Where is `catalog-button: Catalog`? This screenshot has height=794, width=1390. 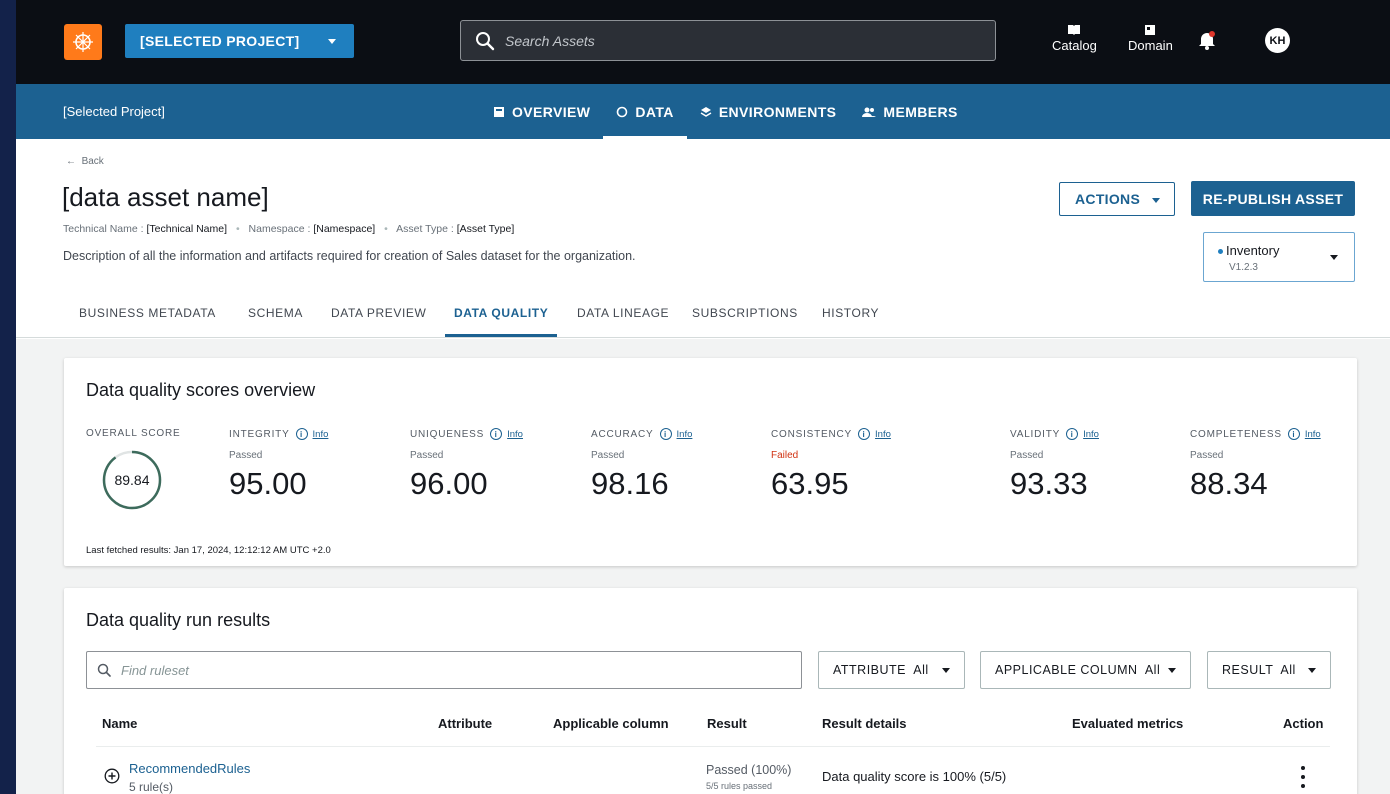 catalog-button: Catalog is located at coordinates (1074, 38).